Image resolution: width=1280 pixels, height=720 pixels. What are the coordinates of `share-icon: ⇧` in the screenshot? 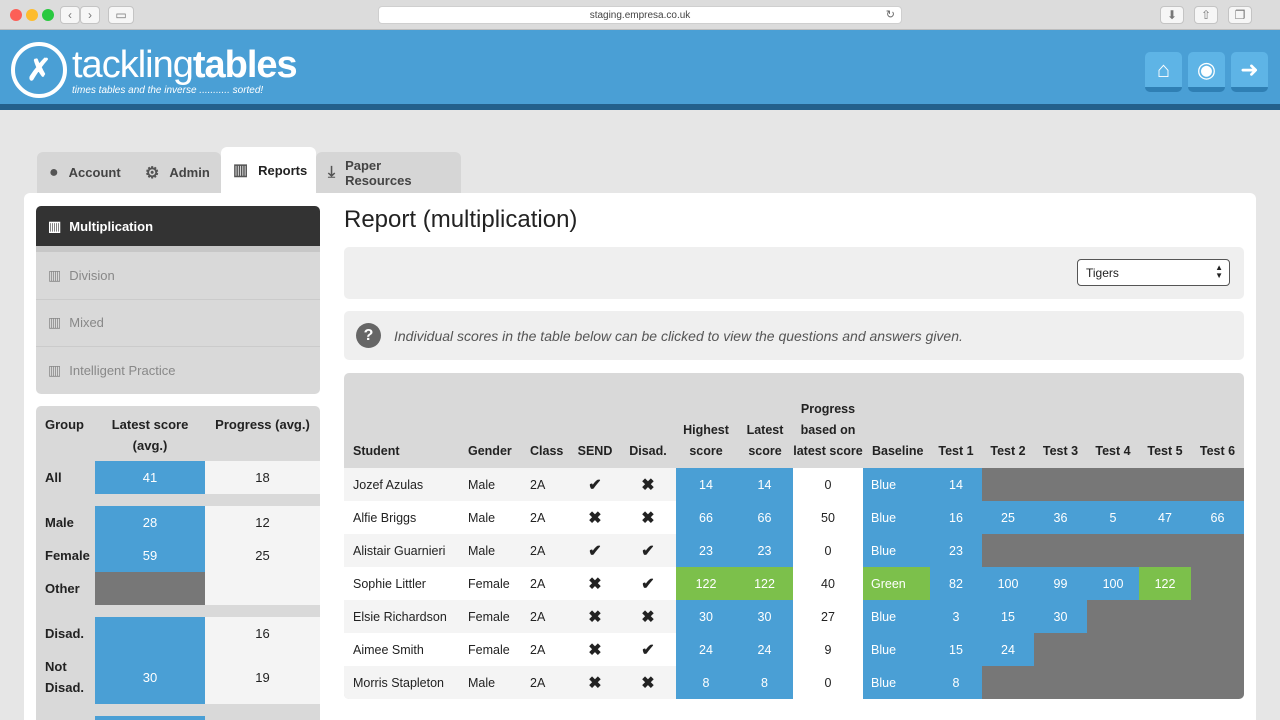 It's located at (1206, 15).